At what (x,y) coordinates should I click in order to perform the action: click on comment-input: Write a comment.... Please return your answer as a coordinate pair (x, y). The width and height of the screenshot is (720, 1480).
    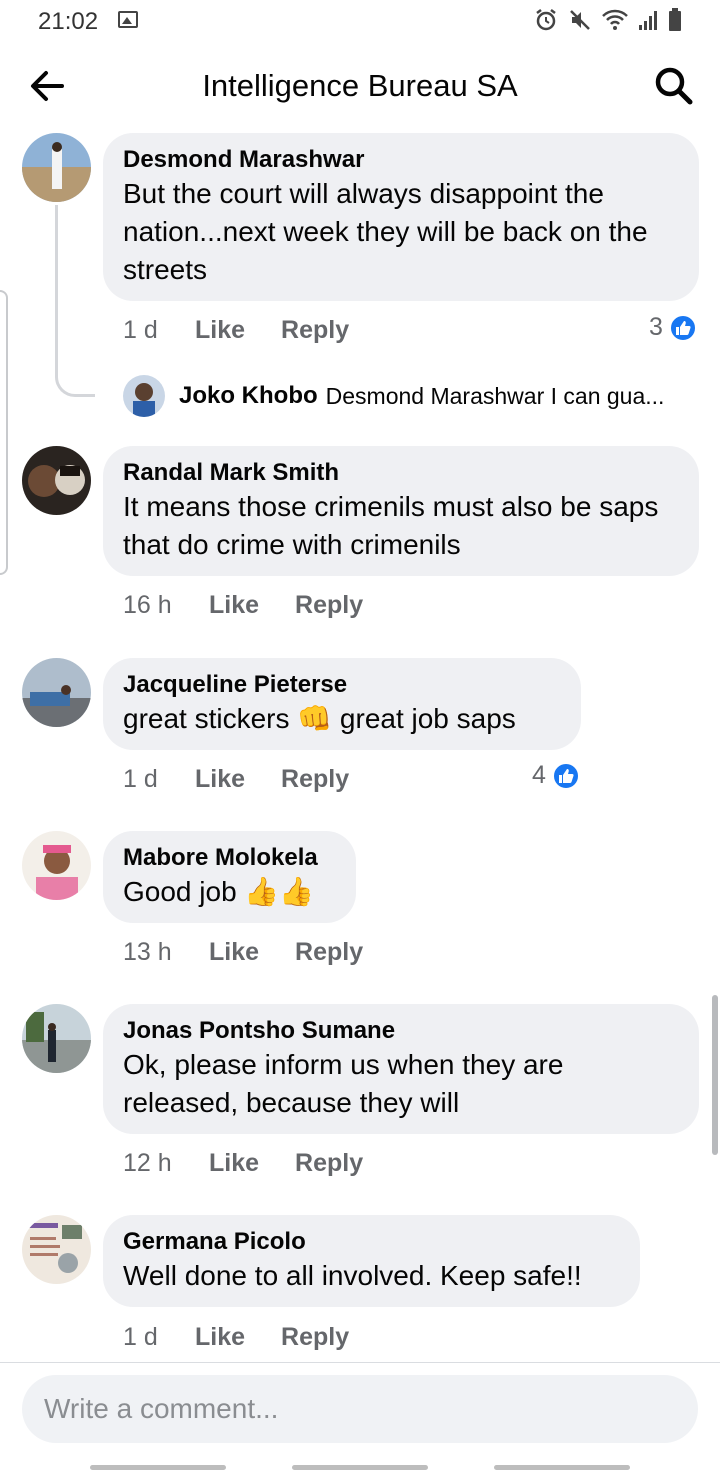
    Looking at the image, I should click on (360, 1409).